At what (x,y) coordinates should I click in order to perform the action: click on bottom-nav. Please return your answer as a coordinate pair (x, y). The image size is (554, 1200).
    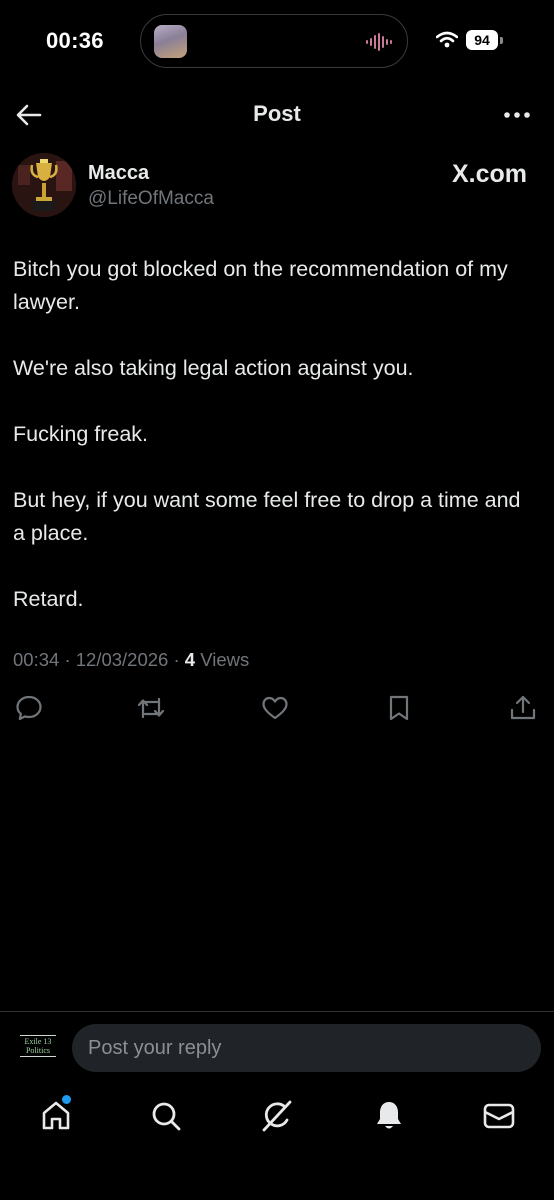
    Looking at the image, I should click on (277, 1118).